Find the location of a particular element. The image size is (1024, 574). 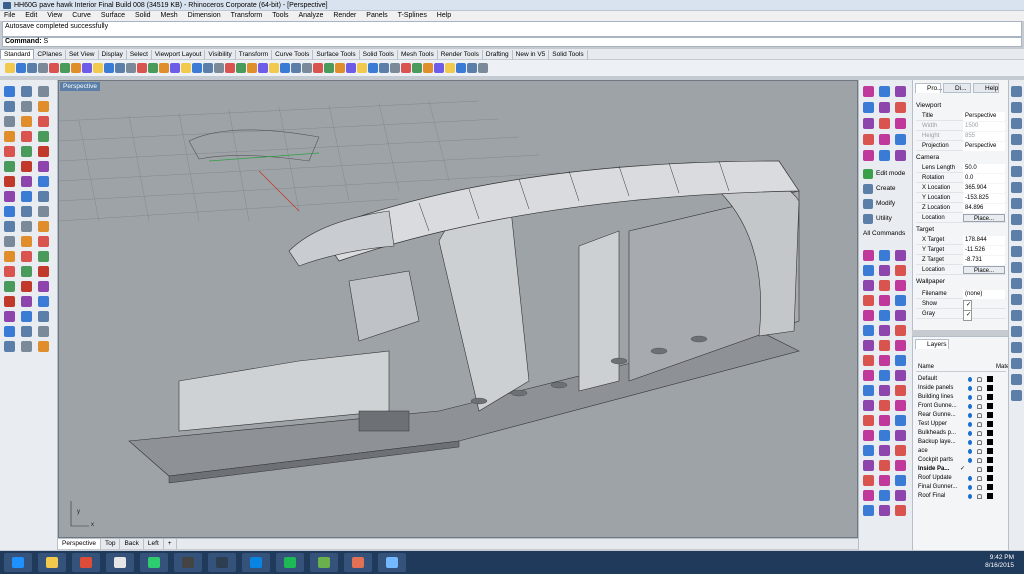

tab-display: Display is located at coordinates (113, 55).